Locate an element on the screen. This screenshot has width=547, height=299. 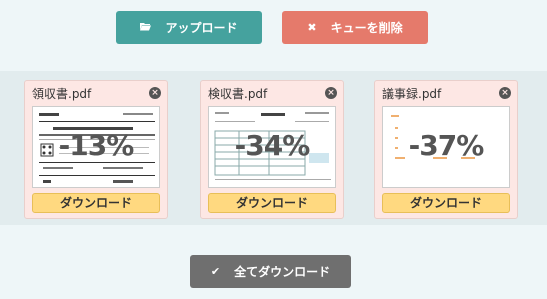
upload-button-label: アップロード is located at coordinates (201, 28).